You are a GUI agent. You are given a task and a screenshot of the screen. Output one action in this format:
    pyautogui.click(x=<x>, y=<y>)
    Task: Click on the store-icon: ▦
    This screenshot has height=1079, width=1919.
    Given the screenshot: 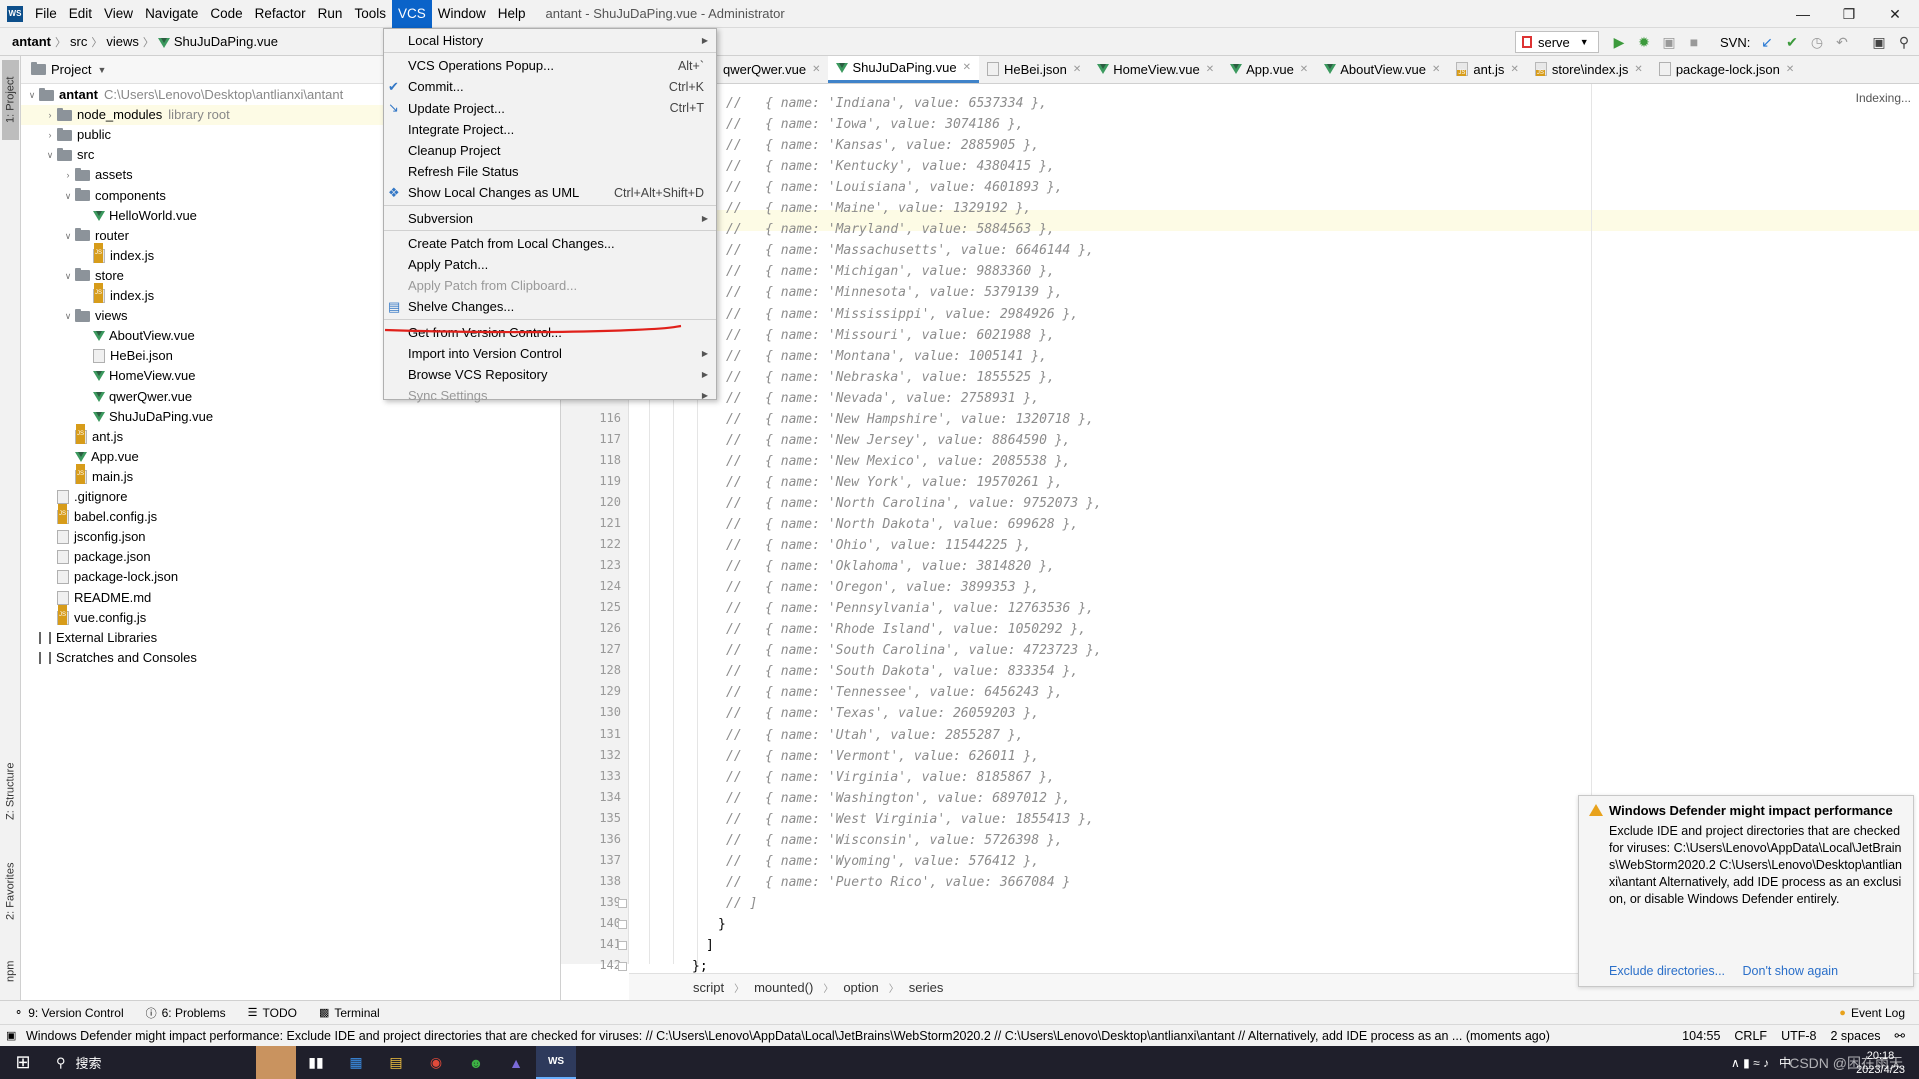 What is the action you would take?
    pyautogui.click(x=356, y=1062)
    